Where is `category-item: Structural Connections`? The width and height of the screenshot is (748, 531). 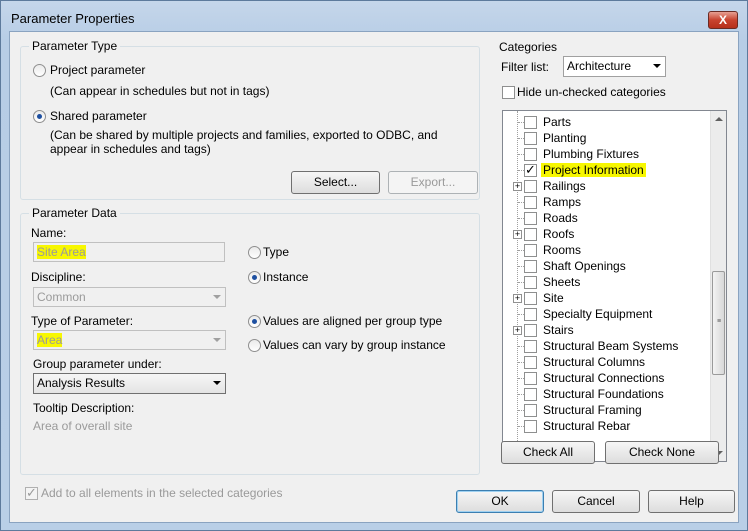
category-item: Structural Connections is located at coordinates (603, 378).